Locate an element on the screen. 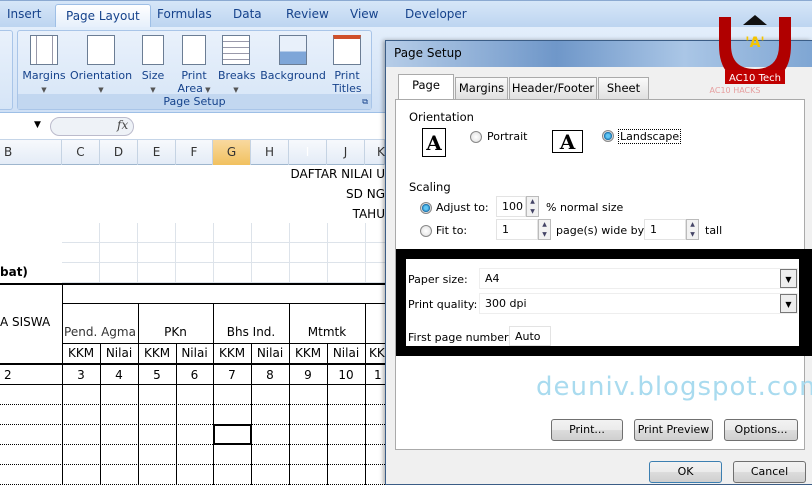 The width and height of the screenshot is (812, 485). fit-to-label: Fit to: is located at coordinates (451, 230).